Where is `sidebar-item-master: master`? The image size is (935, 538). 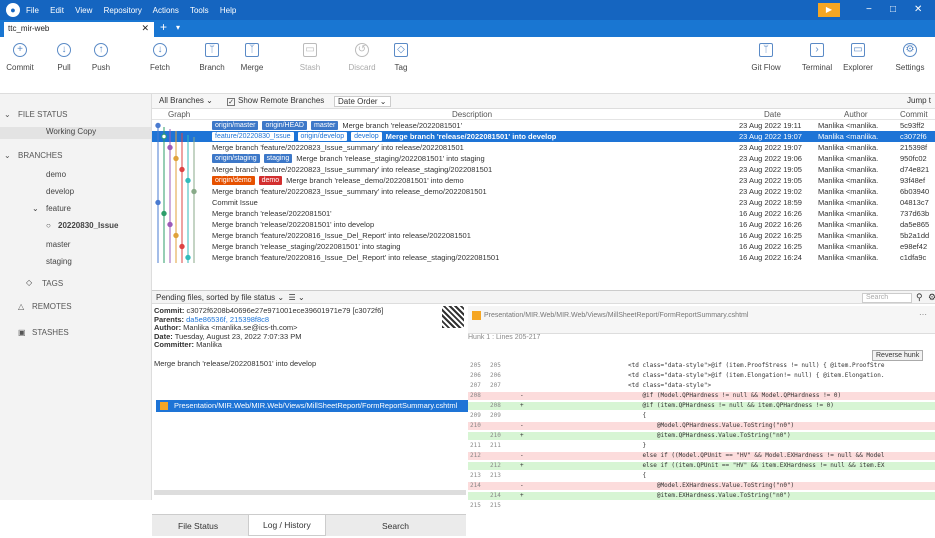 sidebar-item-master: master is located at coordinates (58, 244).